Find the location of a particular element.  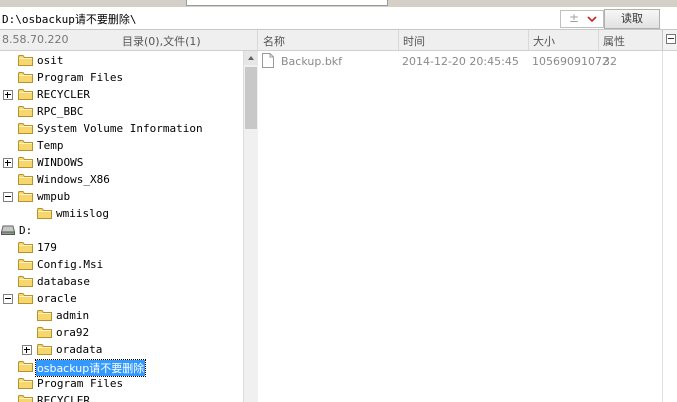

tree-item: wmiislog is located at coordinates (121, 213).